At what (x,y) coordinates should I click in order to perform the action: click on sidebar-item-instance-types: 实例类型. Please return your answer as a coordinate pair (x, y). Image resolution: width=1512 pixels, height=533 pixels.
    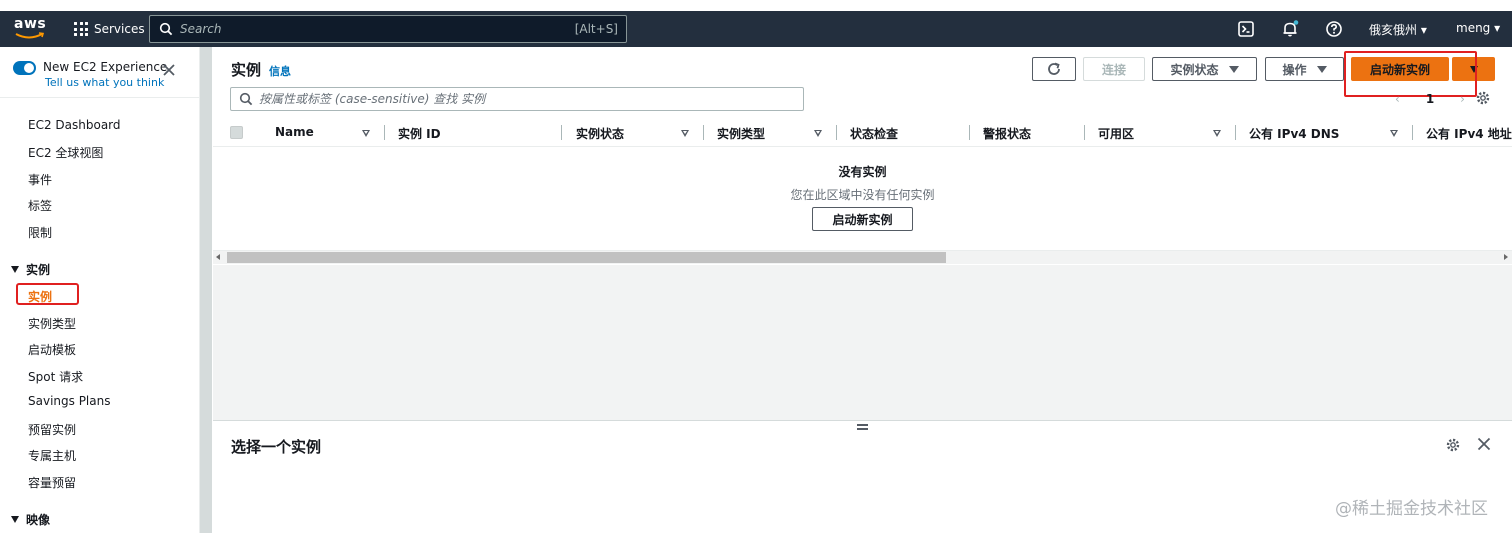
    Looking at the image, I should click on (52, 323).